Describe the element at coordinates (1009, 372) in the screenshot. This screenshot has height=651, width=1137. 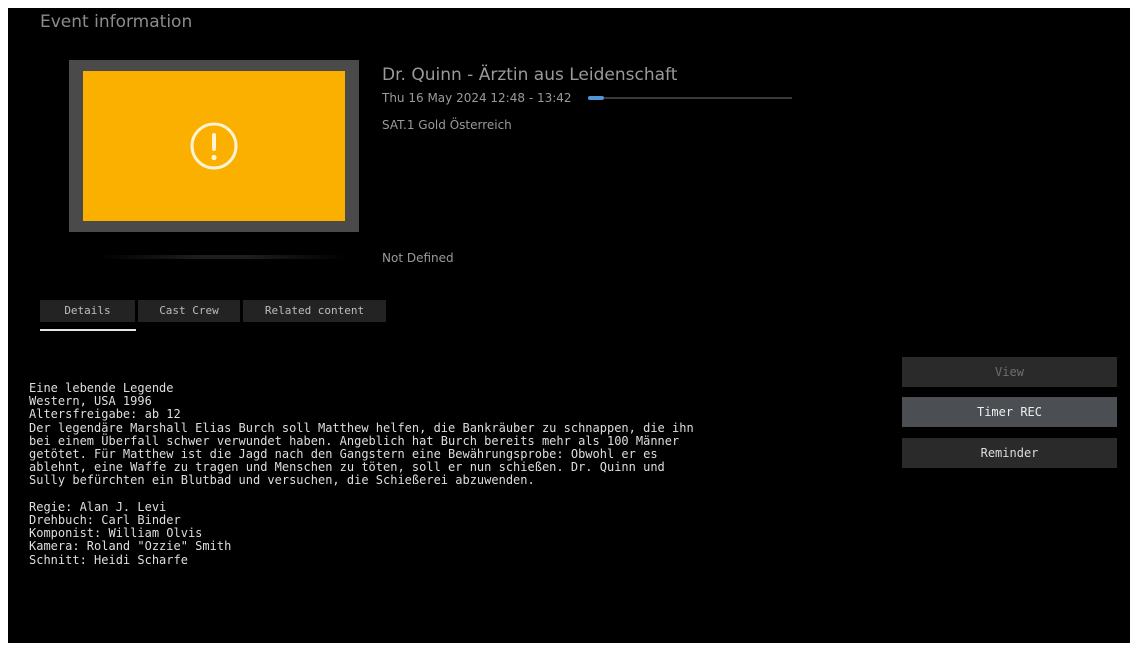
I see `view-button: View` at that location.